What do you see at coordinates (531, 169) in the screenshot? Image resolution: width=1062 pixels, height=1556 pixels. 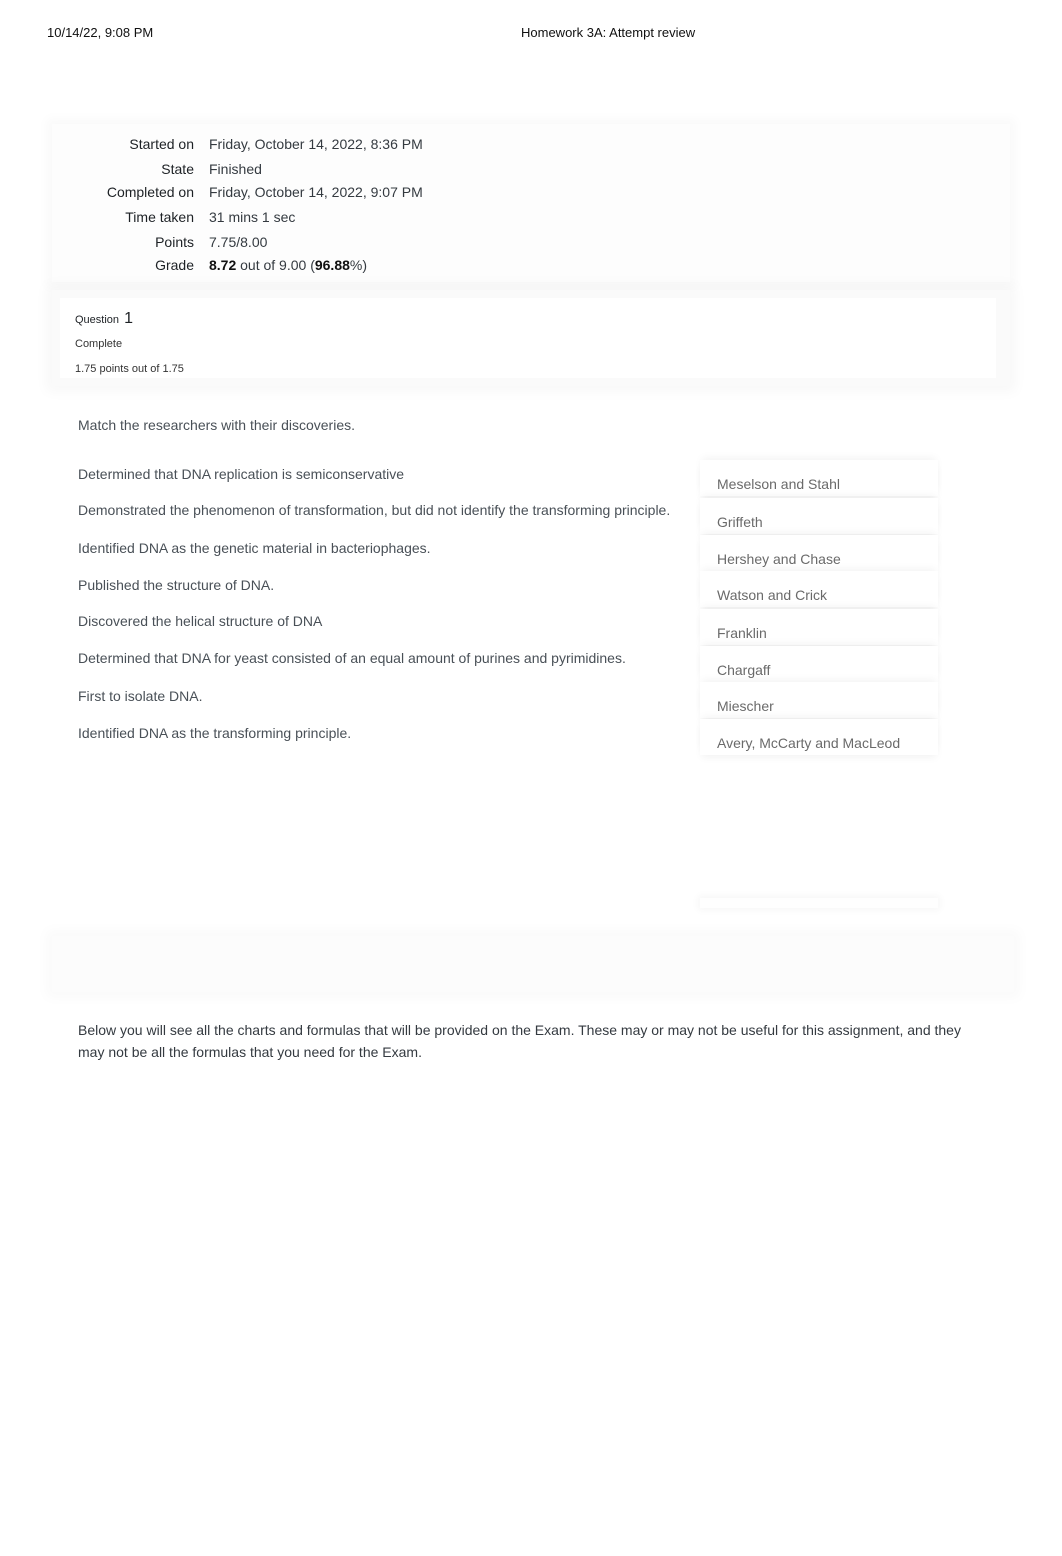 I see `summary-row-state: State Finished` at bounding box center [531, 169].